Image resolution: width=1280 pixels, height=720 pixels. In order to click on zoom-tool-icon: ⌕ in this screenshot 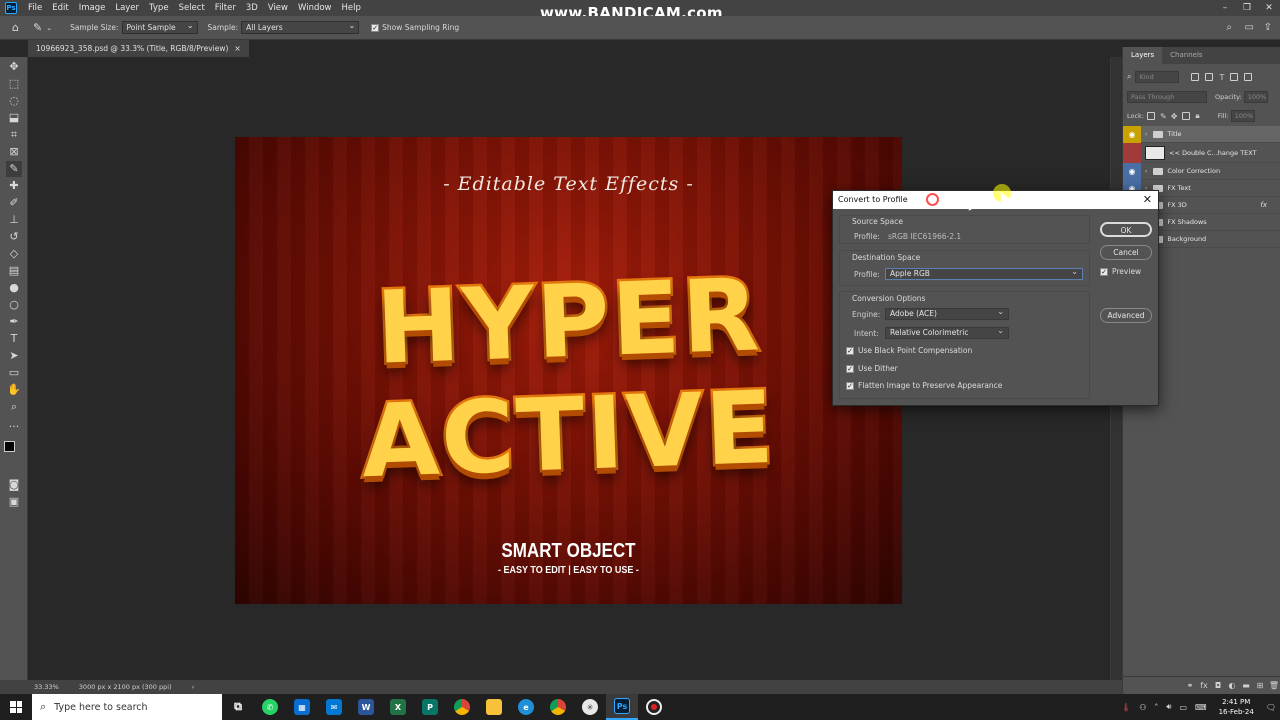, I will do `click(14, 407)`.